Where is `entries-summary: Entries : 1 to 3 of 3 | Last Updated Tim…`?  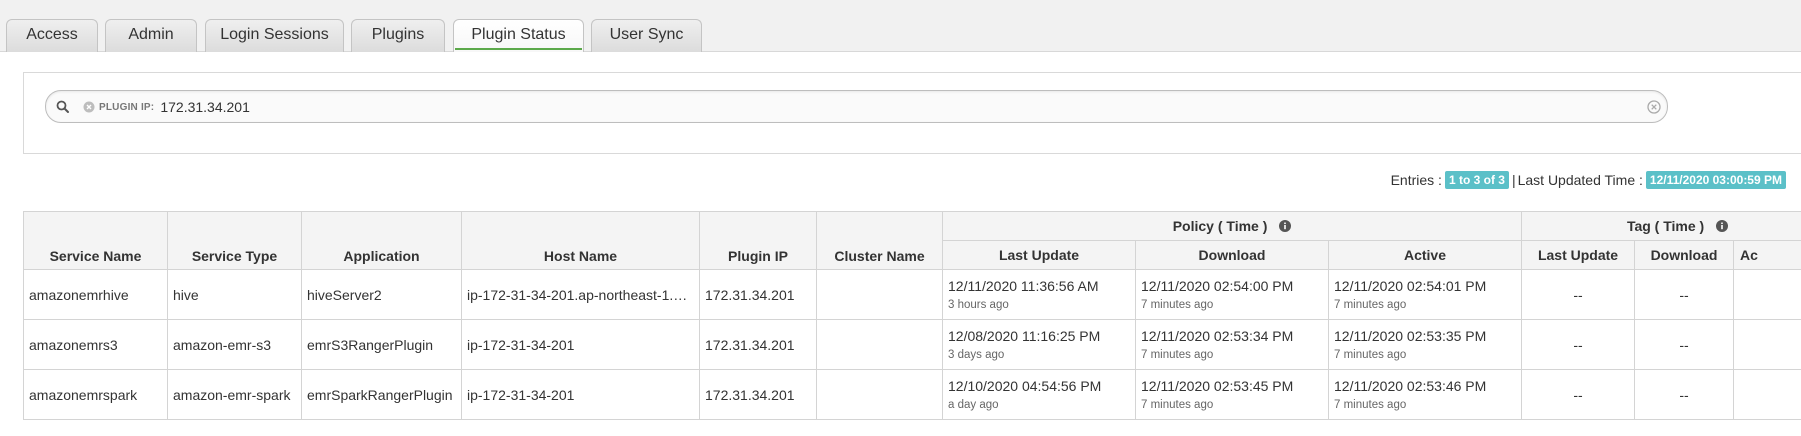
entries-summary: Entries : 1 to 3 of 3 | Last Updated Tim… is located at coordinates (1590, 180).